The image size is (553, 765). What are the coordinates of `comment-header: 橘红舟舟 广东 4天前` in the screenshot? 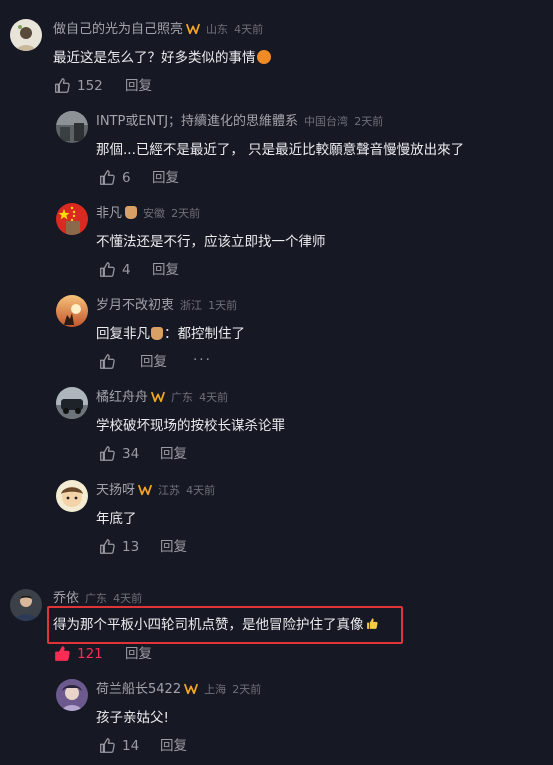 It's located at (162, 398).